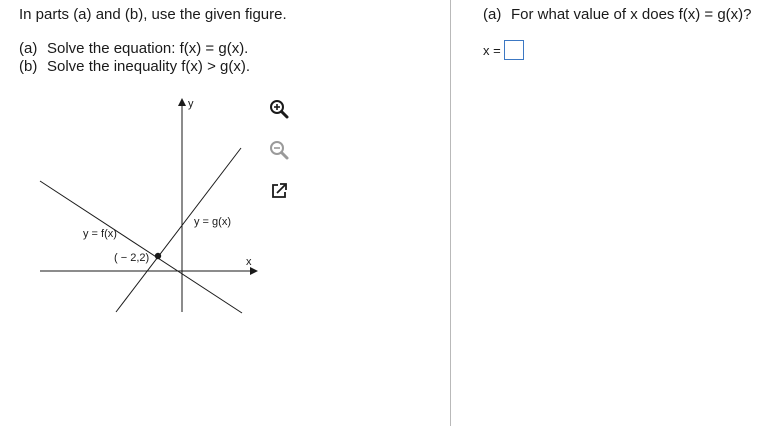 The height and width of the screenshot is (426, 759). Describe the element at coordinates (100, 234) in the screenshot. I see `f-label: y = f(x)` at that location.